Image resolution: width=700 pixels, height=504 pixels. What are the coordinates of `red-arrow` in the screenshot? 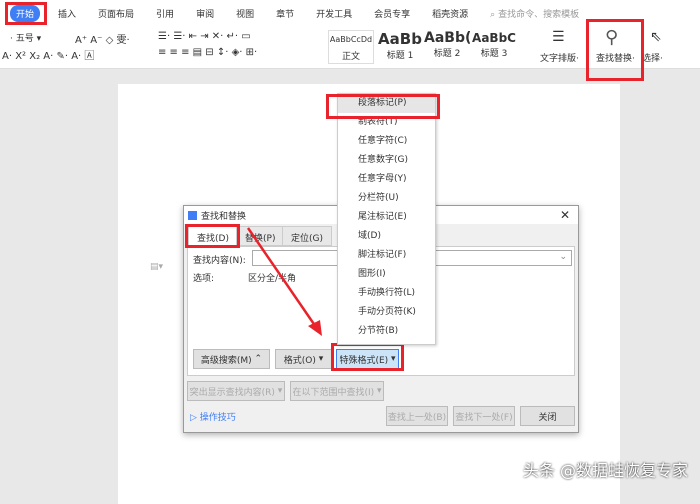 It's located at (284, 281).